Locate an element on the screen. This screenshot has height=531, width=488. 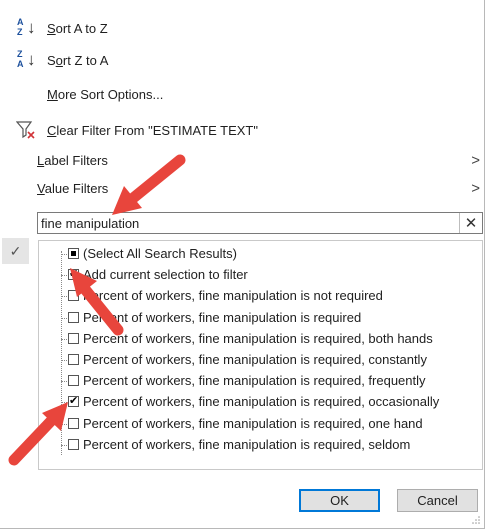
sort-z-to-a-mnemonic: o is located at coordinates (59, 60).